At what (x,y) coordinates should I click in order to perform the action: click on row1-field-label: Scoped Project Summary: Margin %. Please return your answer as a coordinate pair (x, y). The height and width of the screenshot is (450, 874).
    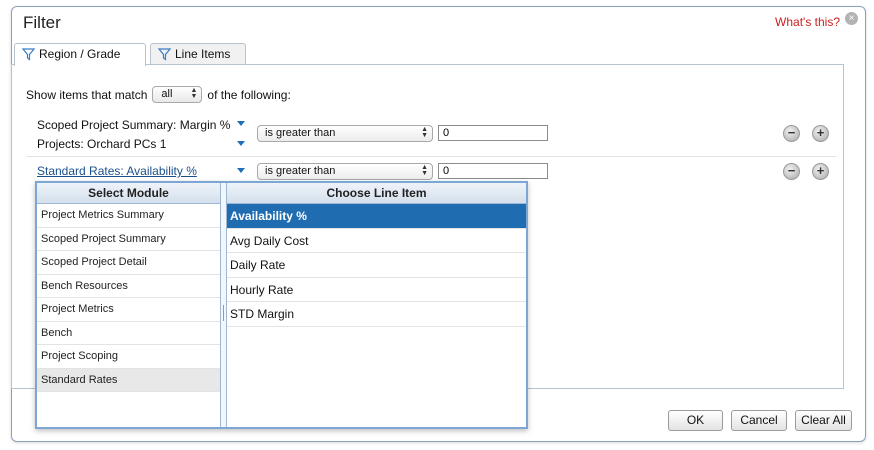
    Looking at the image, I should click on (134, 125).